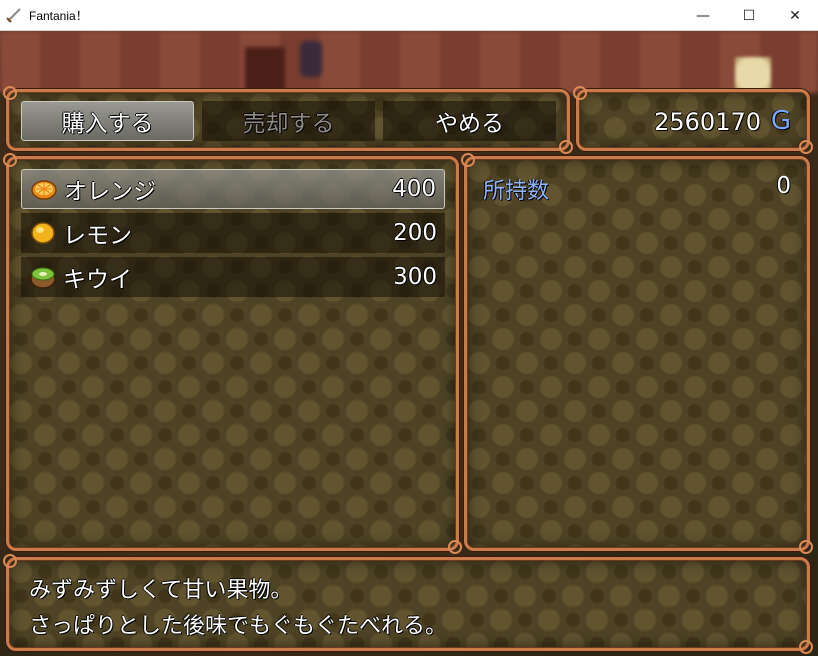 The image size is (818, 656). I want to click on close-button: ✕, so click(795, 15).